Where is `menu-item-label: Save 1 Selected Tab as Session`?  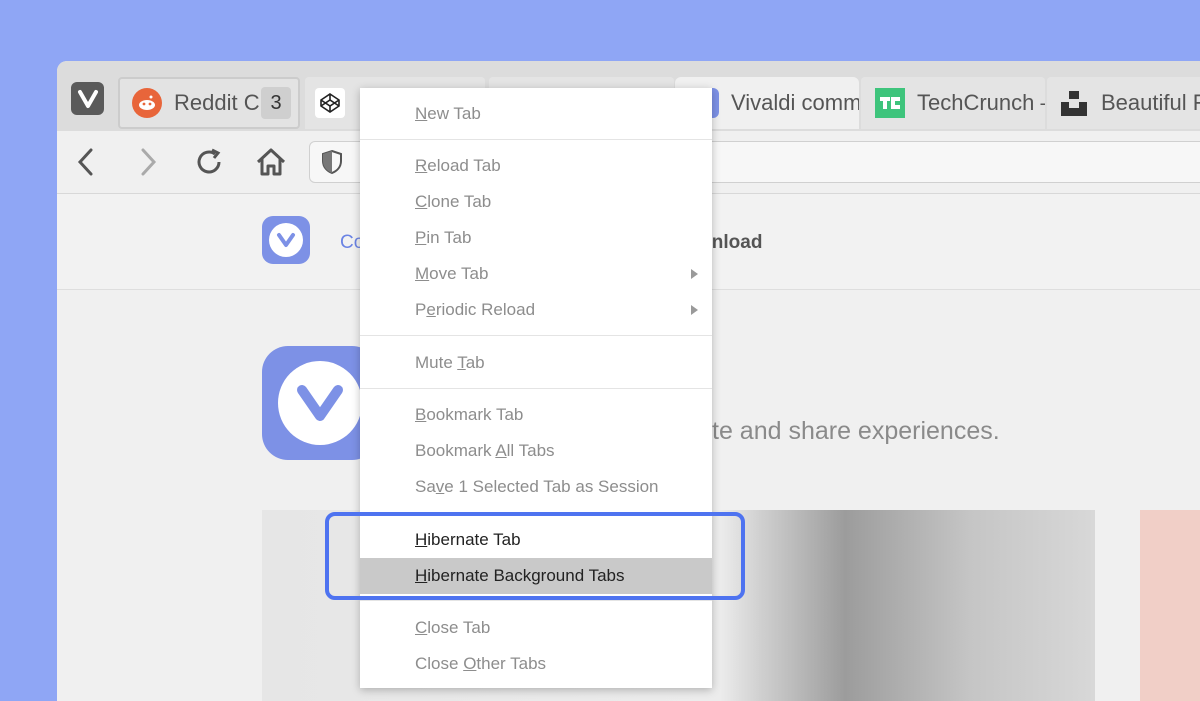 menu-item-label: Save 1 Selected Tab as Session is located at coordinates (537, 486).